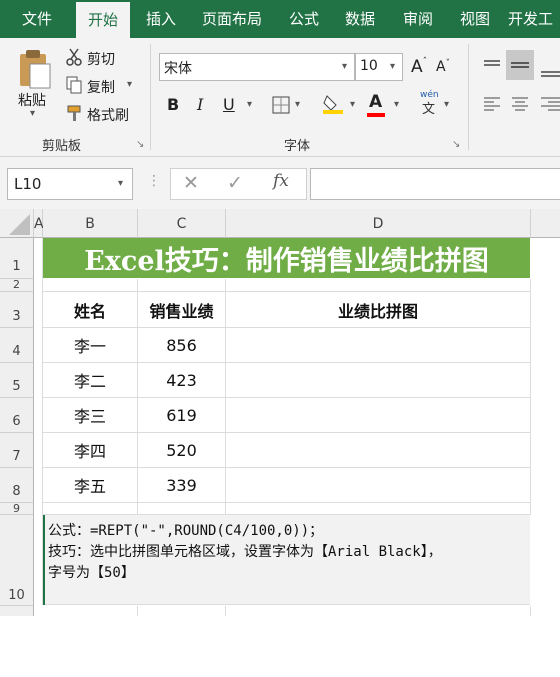  What do you see at coordinates (101, 59) in the screenshot?
I see `cut-button: 剪切` at bounding box center [101, 59].